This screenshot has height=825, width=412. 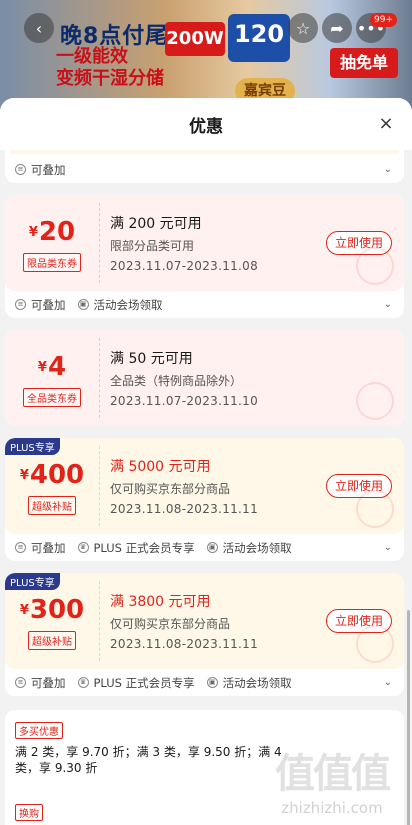 I want to click on coupon-meta: ≡ 可叠加 ▣ 活动会场领取 ⌄, so click(x=204, y=304).